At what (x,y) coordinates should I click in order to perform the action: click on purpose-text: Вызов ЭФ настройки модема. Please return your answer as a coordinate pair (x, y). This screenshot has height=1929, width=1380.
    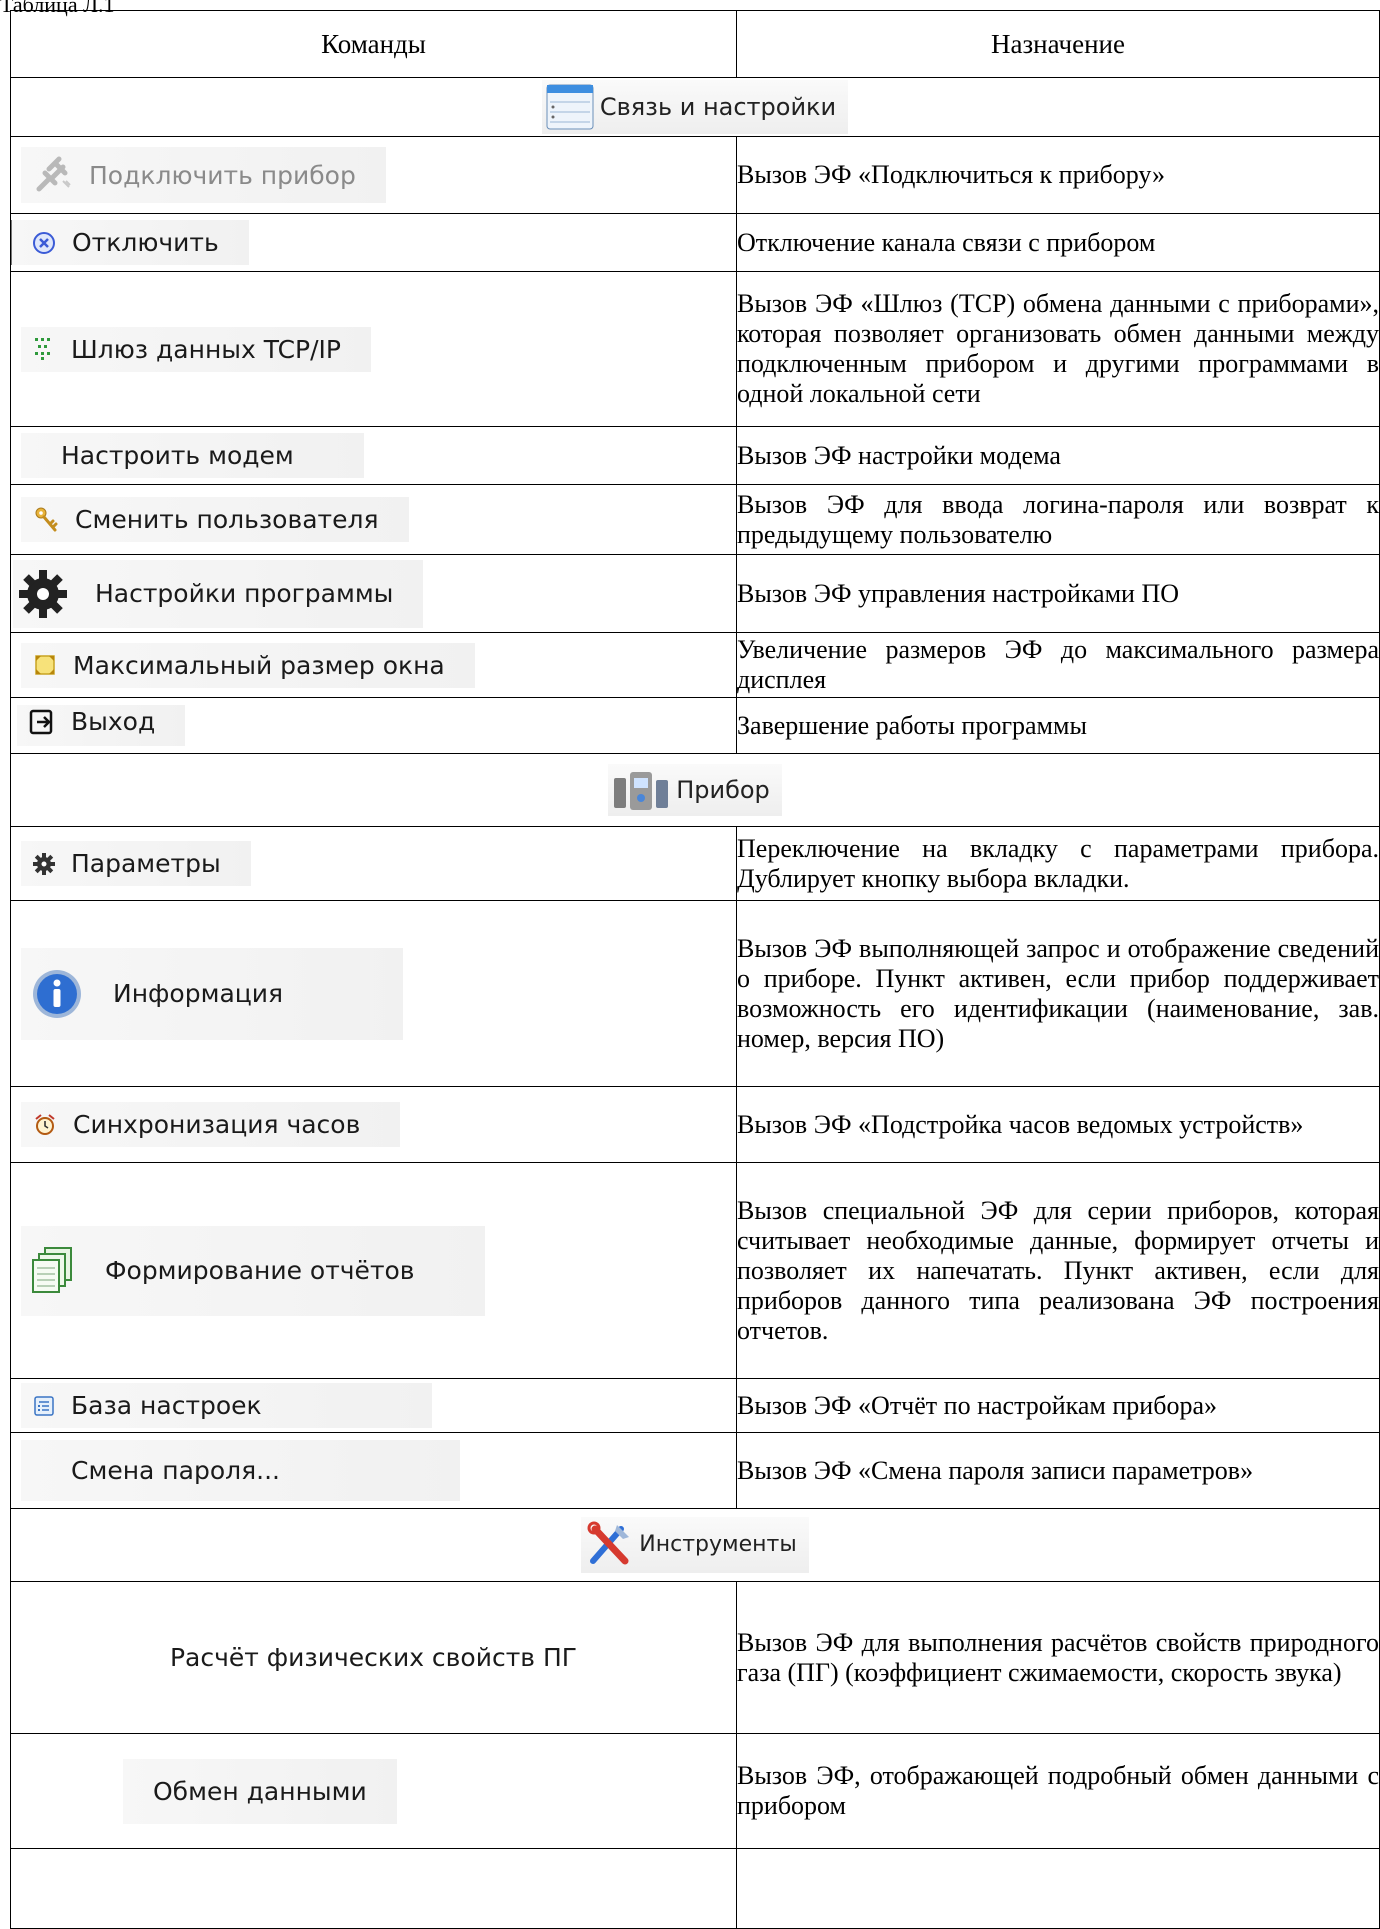
    Looking at the image, I should click on (1058, 455).